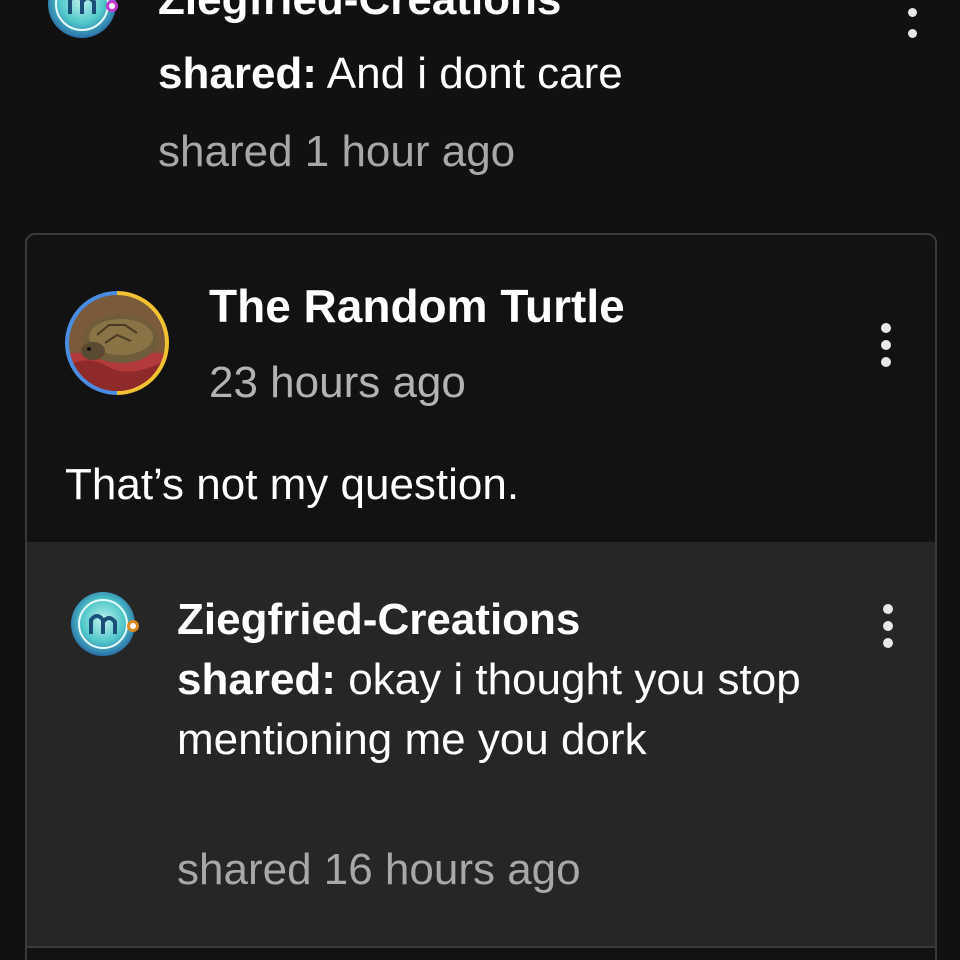  What do you see at coordinates (417, 306) in the screenshot?
I see `author-name: The Random Turtle` at bounding box center [417, 306].